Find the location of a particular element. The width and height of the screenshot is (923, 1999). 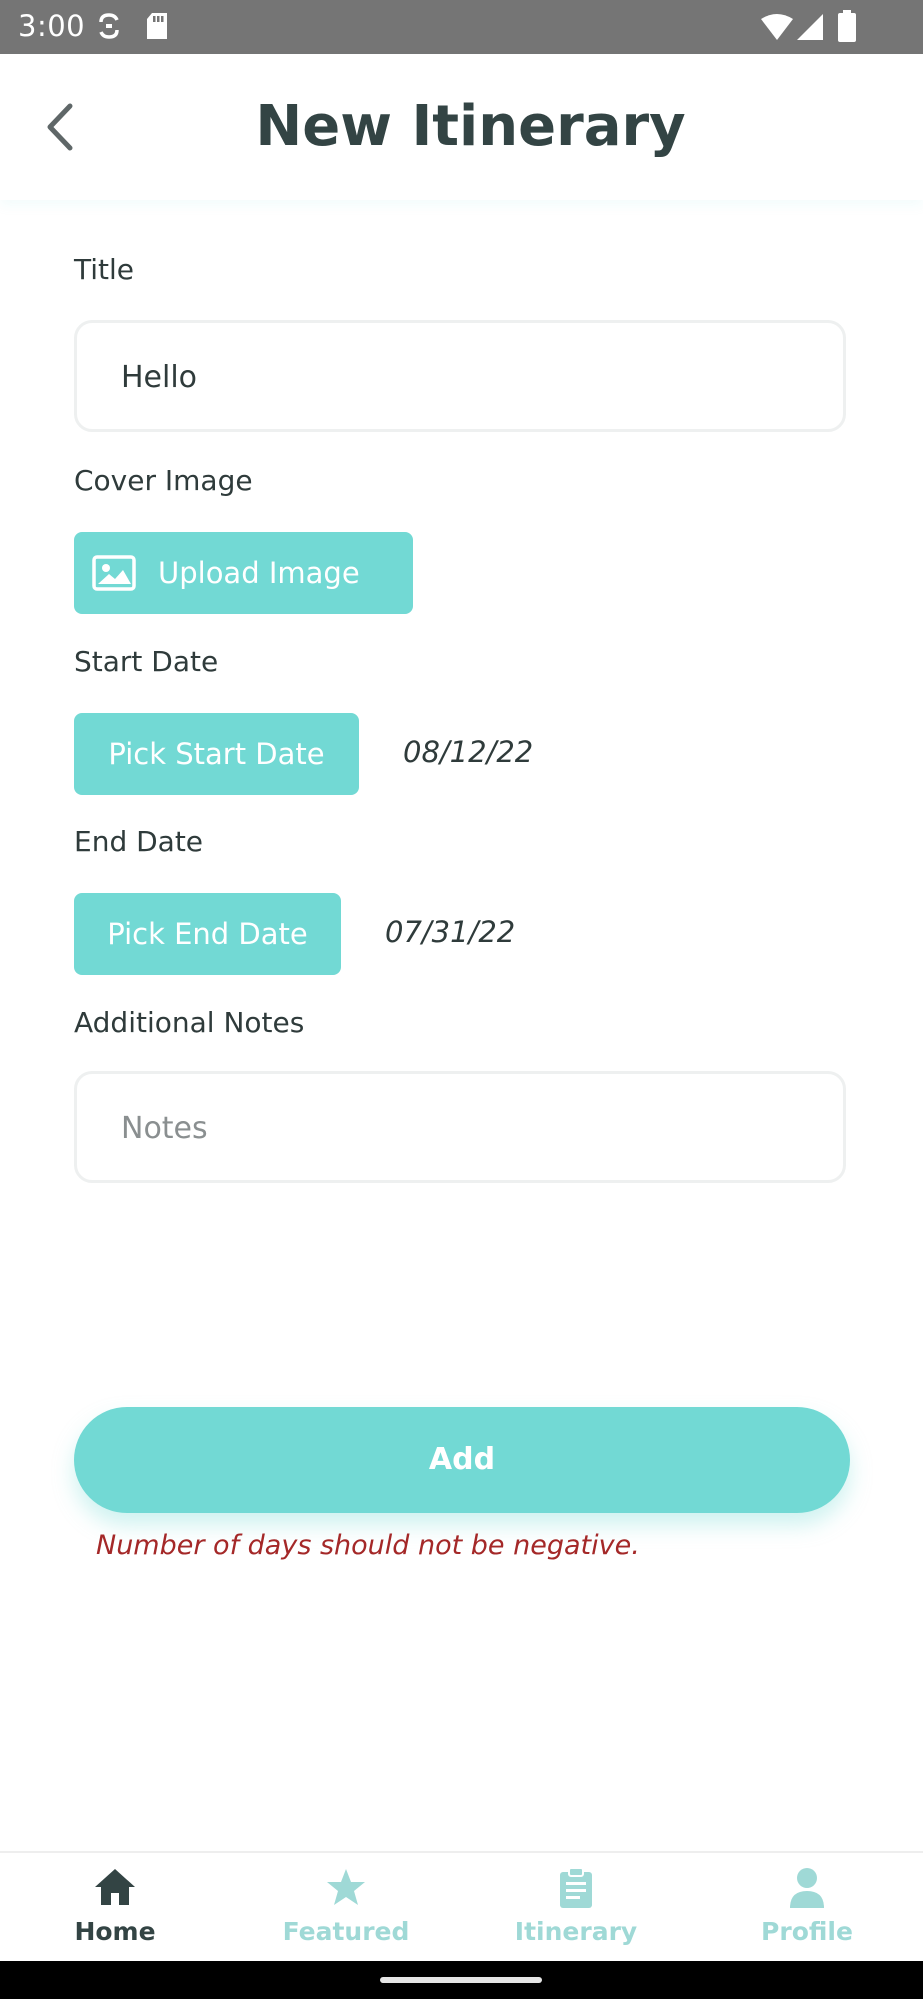

nav-item-home: Home is located at coordinates (115, 1908).